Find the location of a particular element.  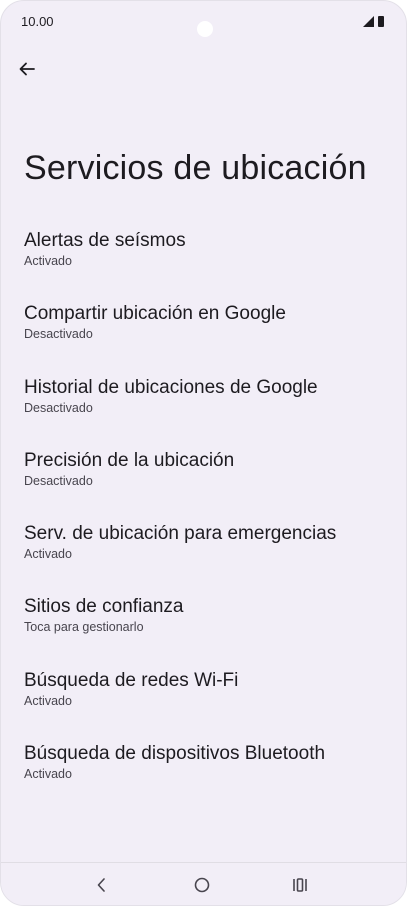

item-label: Serv. de ubicación para emergencias is located at coordinates (180, 534).